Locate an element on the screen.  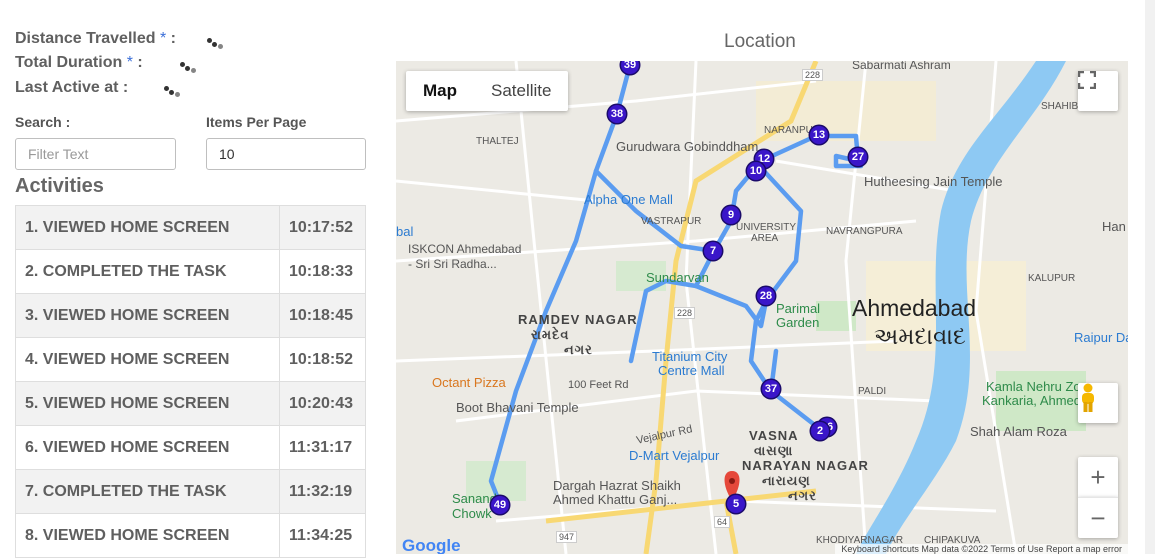
activity-time: 10:18:52 is located at coordinates (322, 359).